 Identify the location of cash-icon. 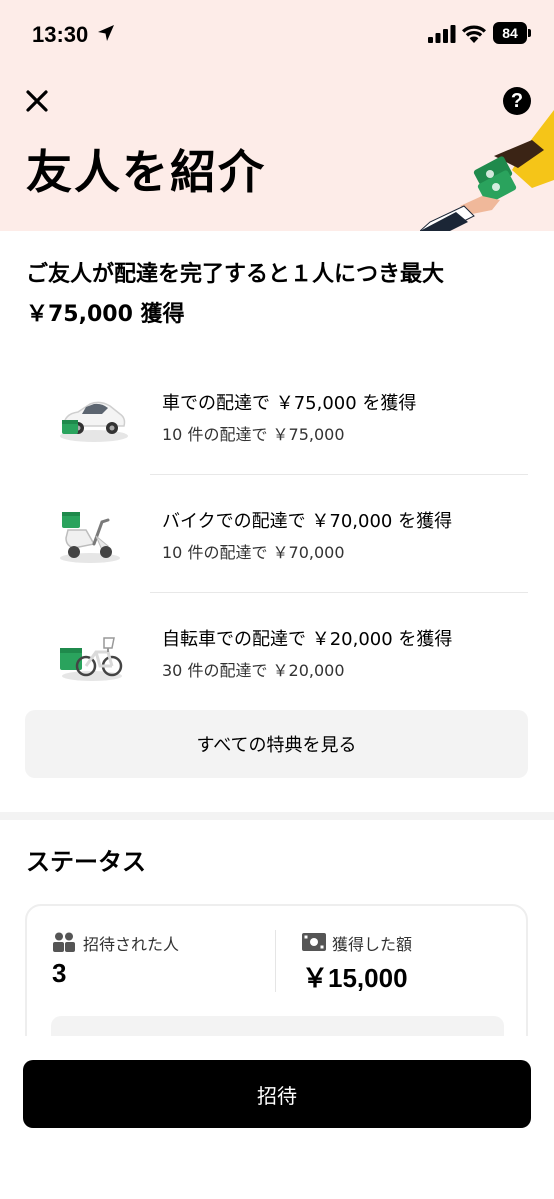
(314, 942).